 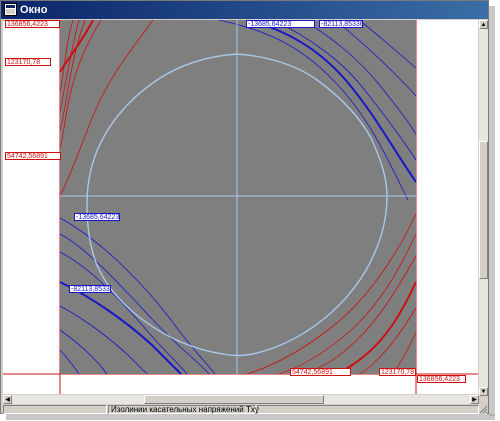 I want to click on vertical-scroll-thumb, so click(x=483, y=210).